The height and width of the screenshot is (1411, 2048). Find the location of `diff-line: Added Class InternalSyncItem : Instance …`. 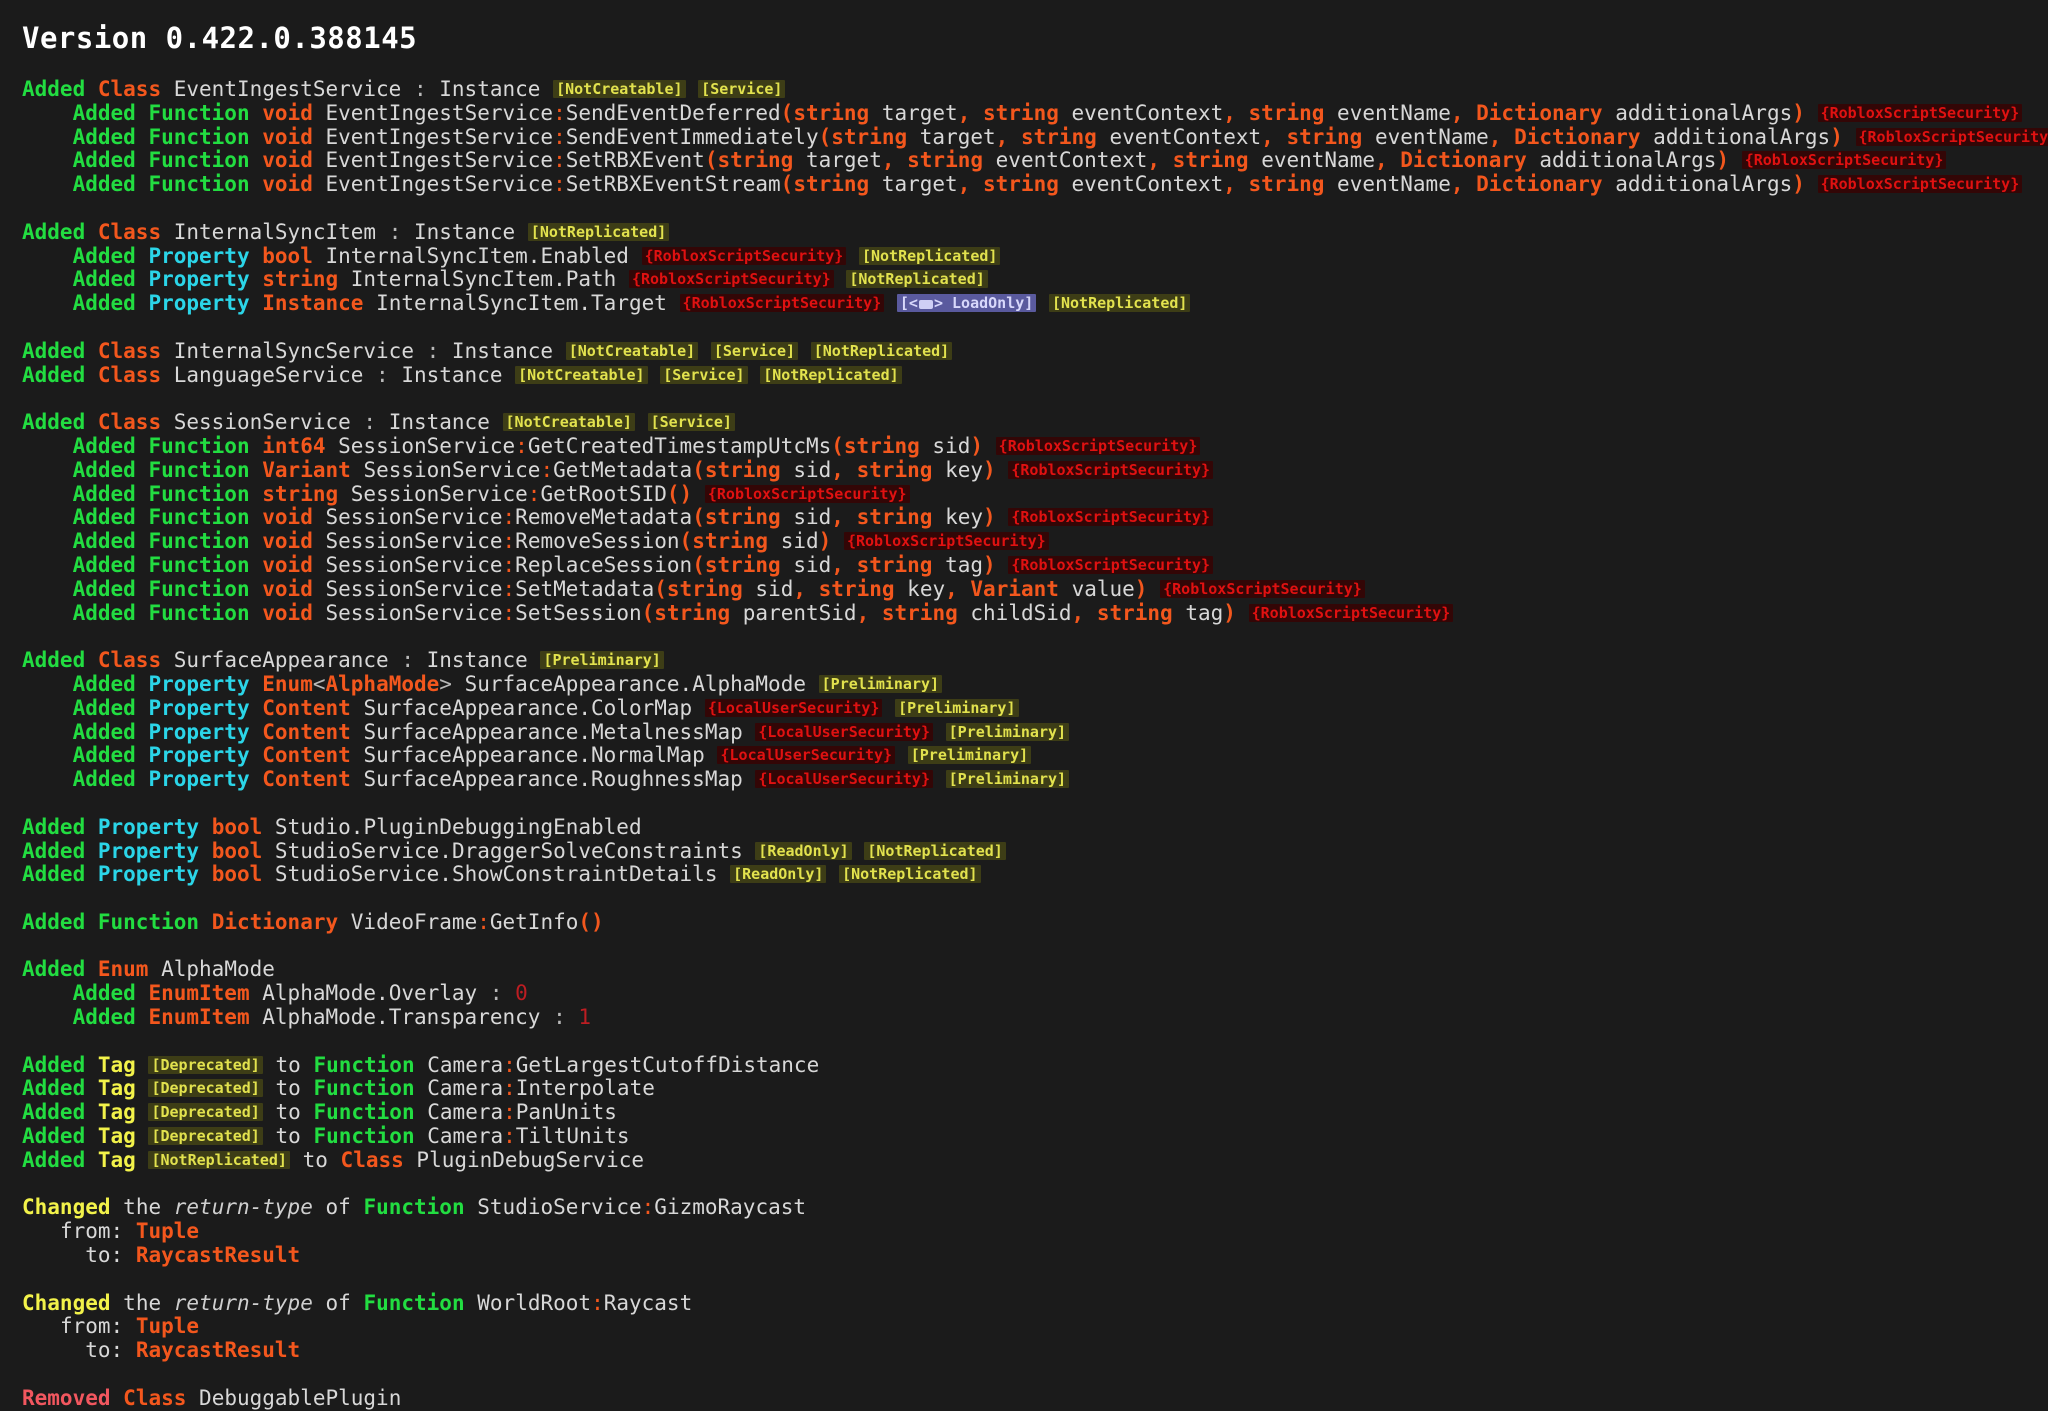

diff-line: Added Class InternalSyncItem : Instance … is located at coordinates (1035, 233).